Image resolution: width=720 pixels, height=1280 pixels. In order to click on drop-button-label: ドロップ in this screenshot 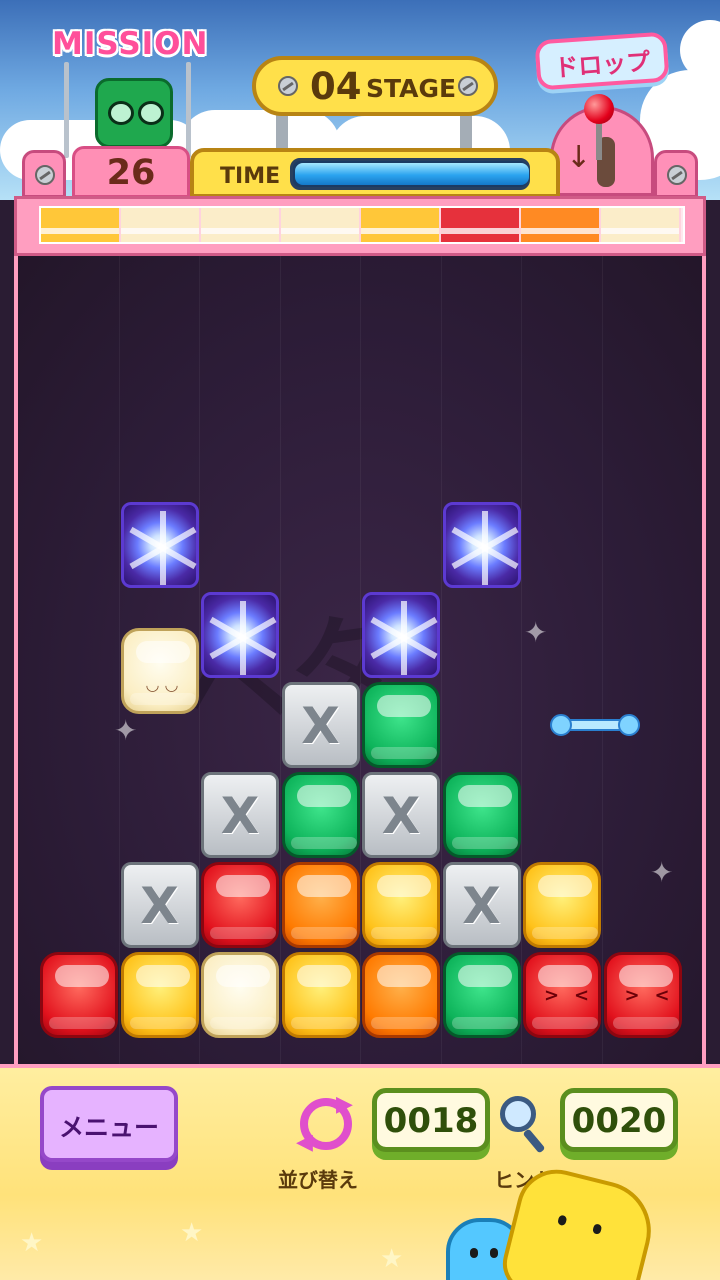, I will do `click(602, 65)`.